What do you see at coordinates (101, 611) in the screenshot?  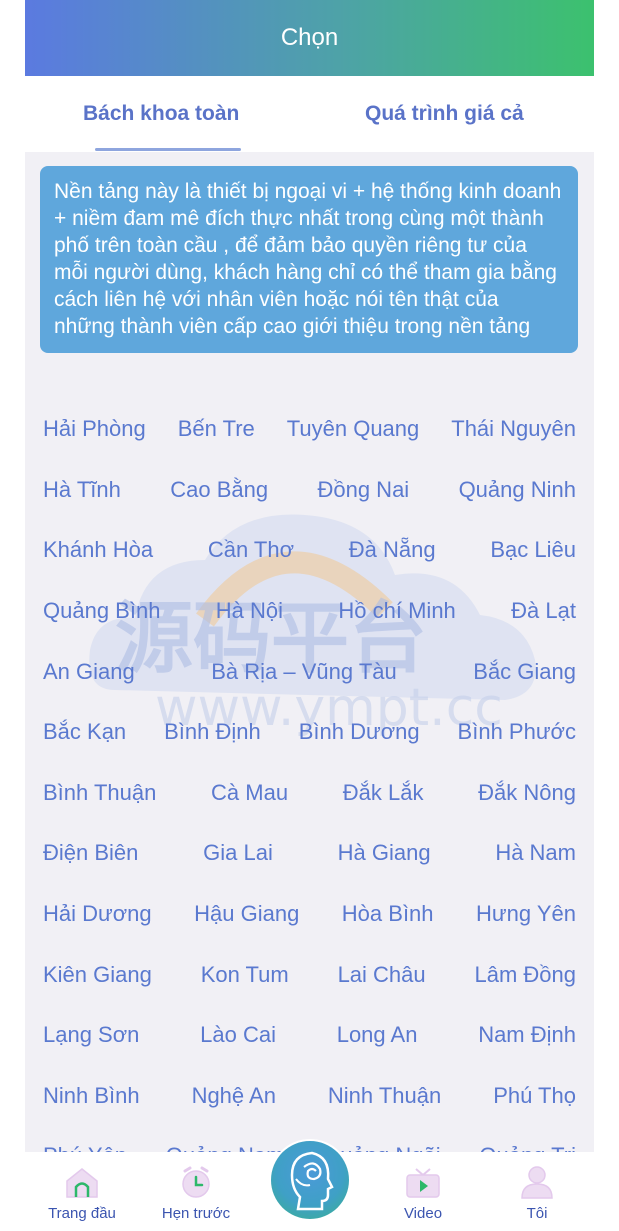 I see `city-item: Quảng Bình` at bounding box center [101, 611].